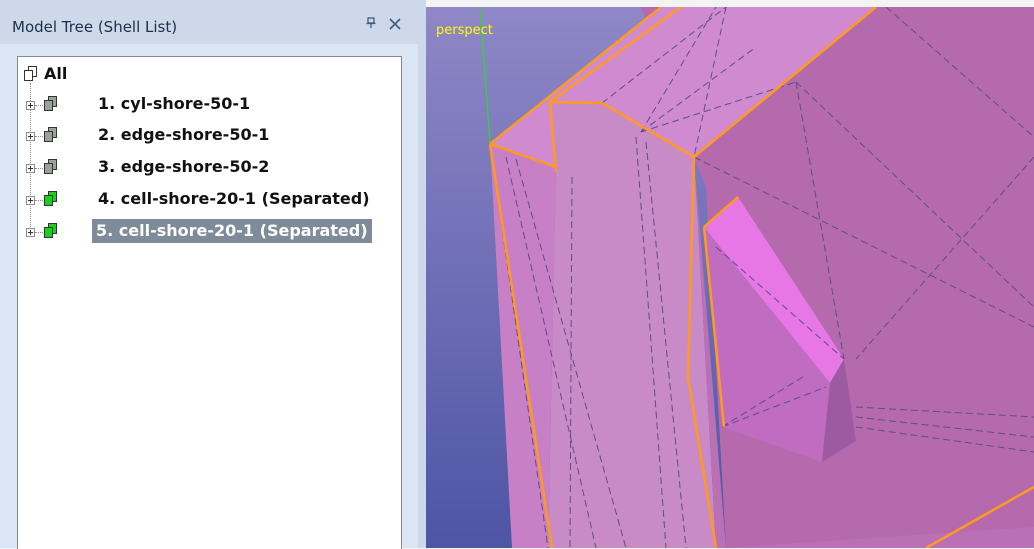 Image resolution: width=1034 pixels, height=549 pixels. Describe the element at coordinates (95, 27) in the screenshot. I see `panel-title: Model Tree (Shell List)` at that location.